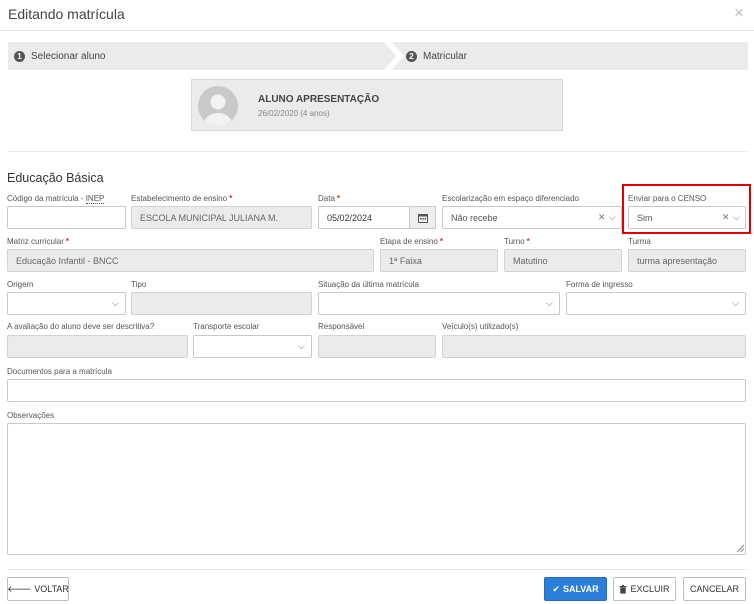 This screenshot has width=754, height=604. I want to click on calendar-icon, so click(423, 217).